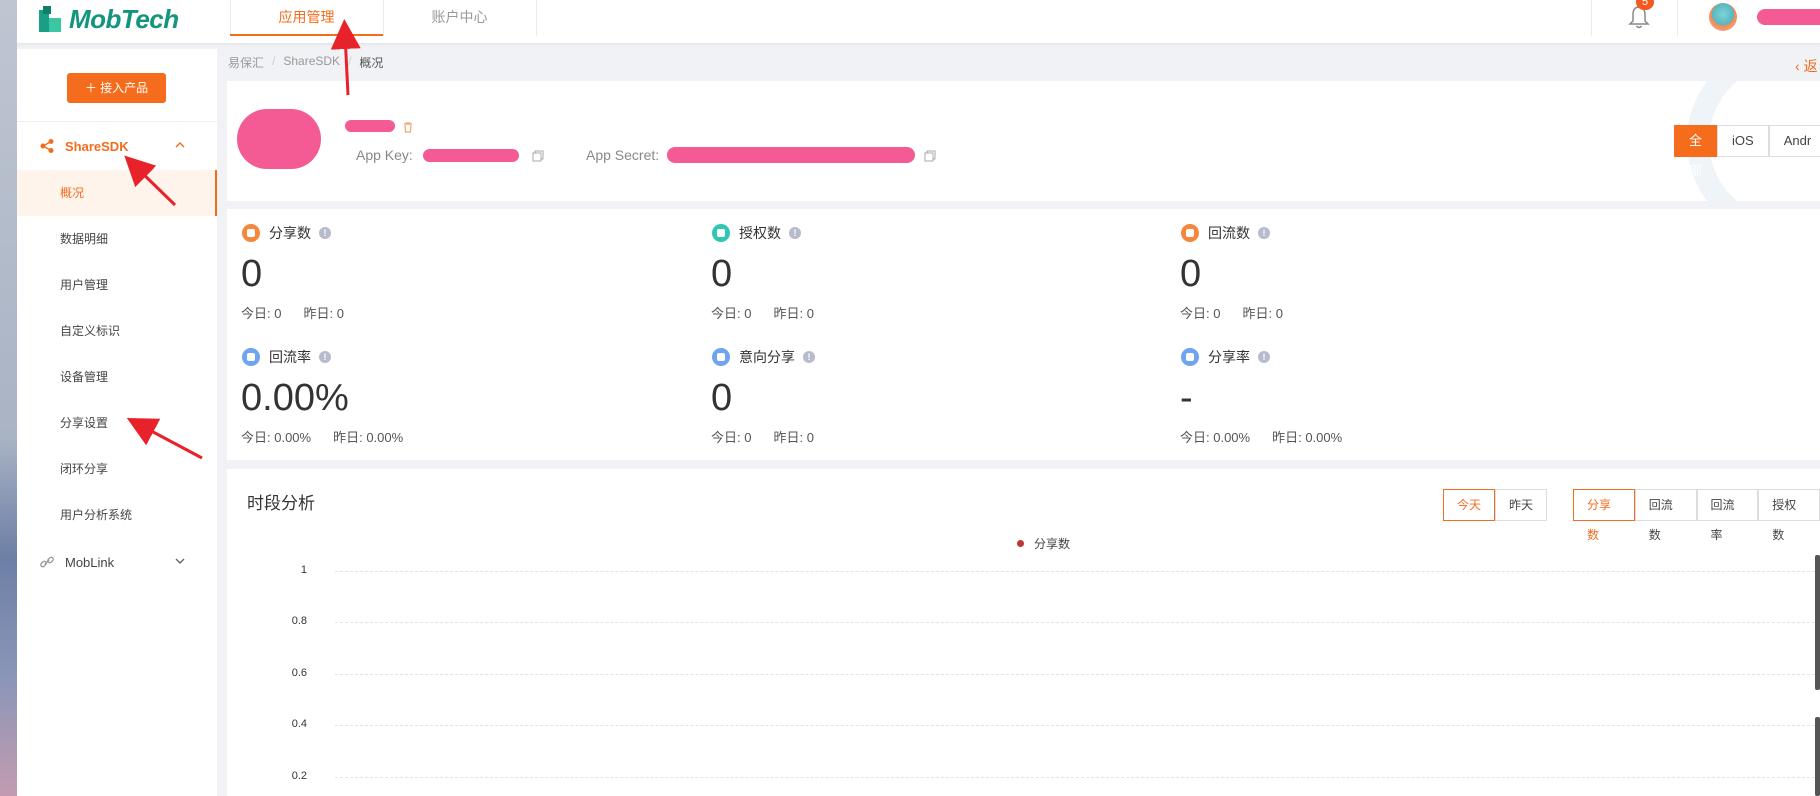 This screenshot has width=1820, height=796. What do you see at coordinates (1469, 505) in the screenshot?
I see `today-button: 今天` at bounding box center [1469, 505].